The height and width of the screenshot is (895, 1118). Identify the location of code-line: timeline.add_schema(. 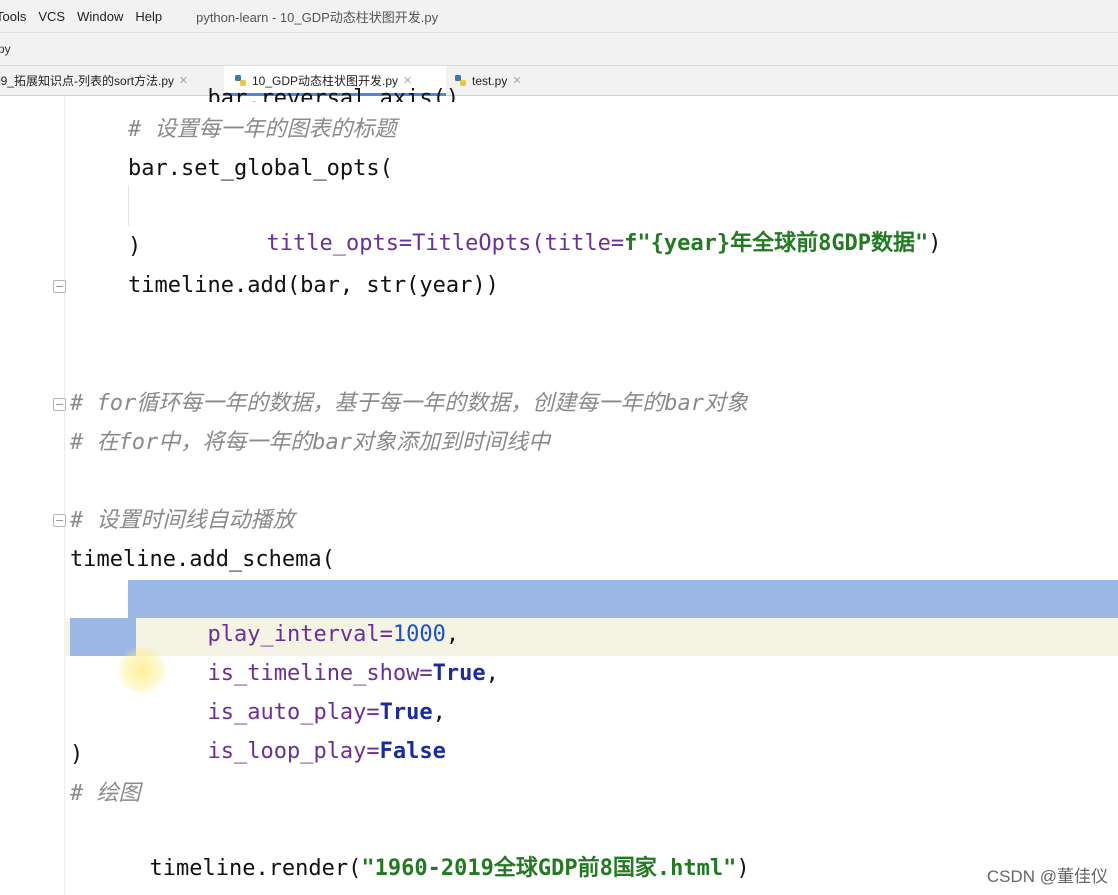
(202, 559).